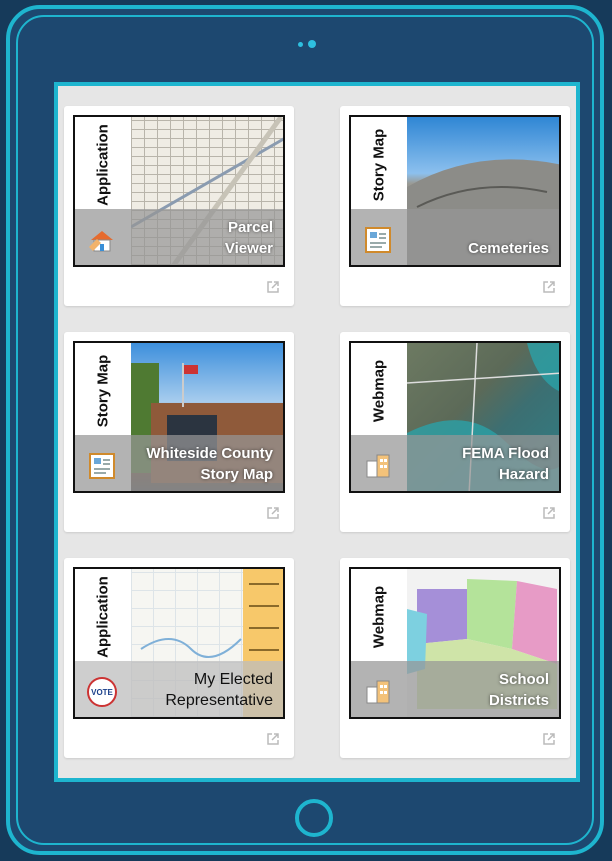 The image size is (612, 861). What do you see at coordinates (455, 191) in the screenshot?
I see `card-thumbnail: Story Map Cemeteries` at bounding box center [455, 191].